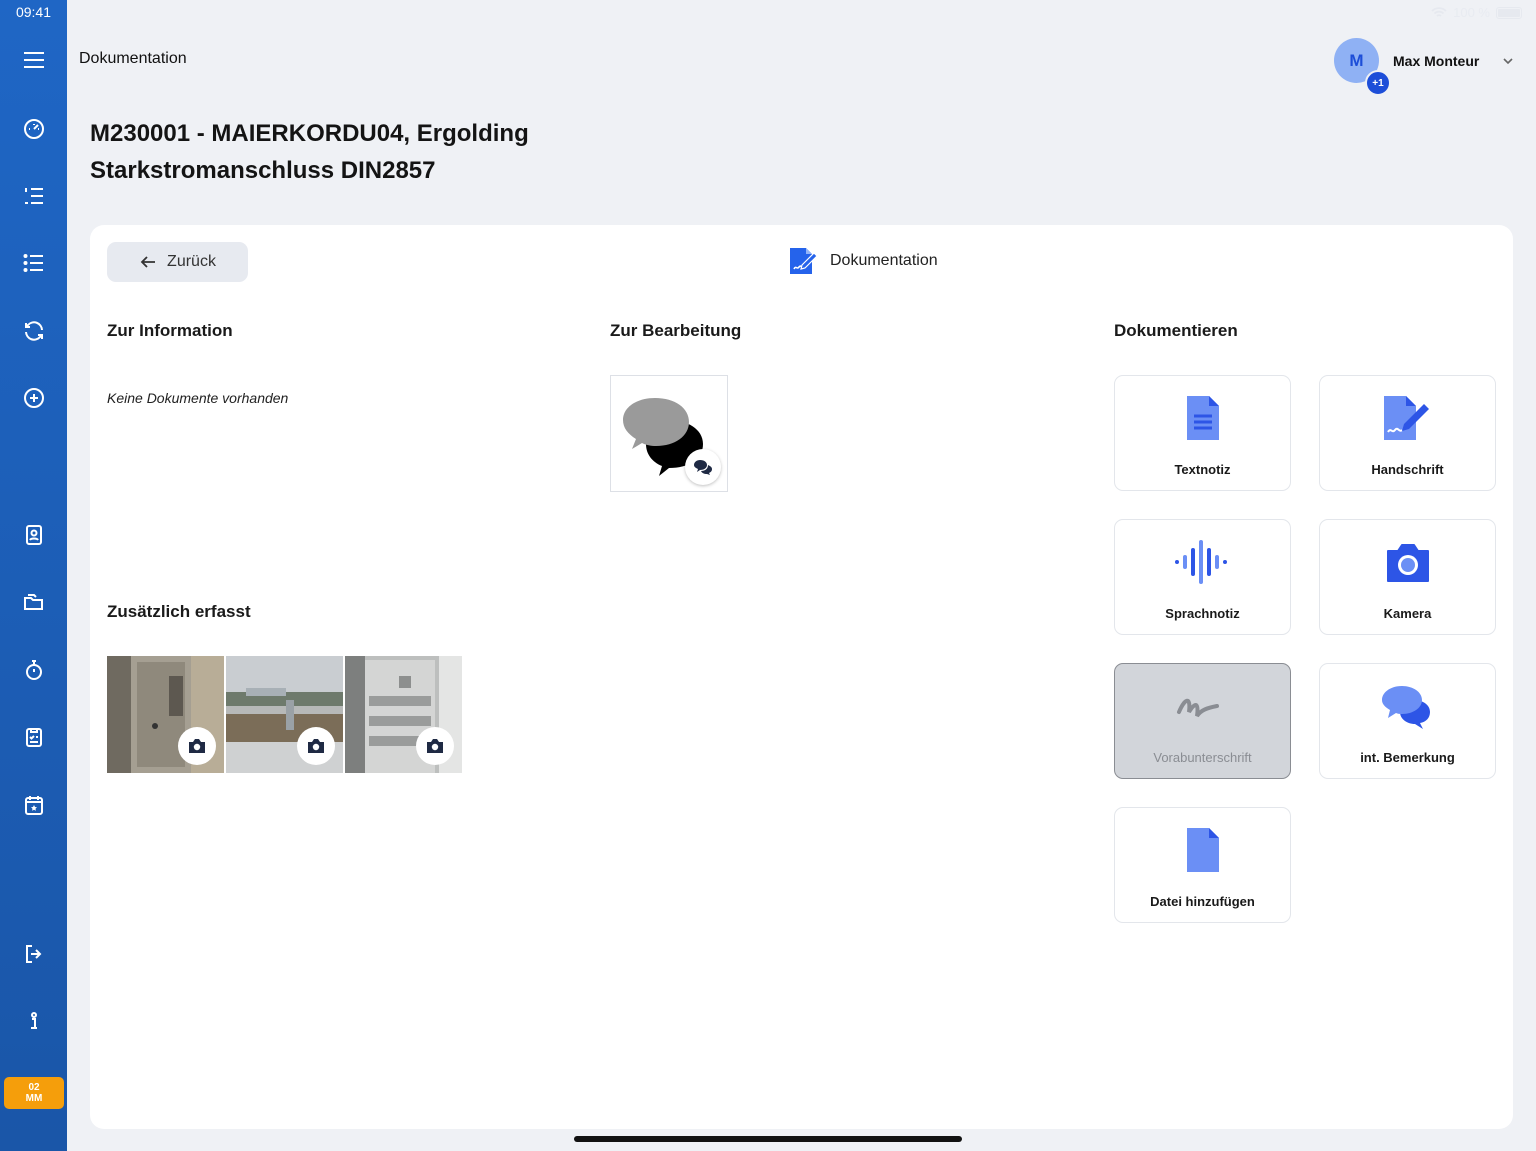  What do you see at coordinates (34, 1087) in the screenshot?
I see `badge-line1: 02` at bounding box center [34, 1087].